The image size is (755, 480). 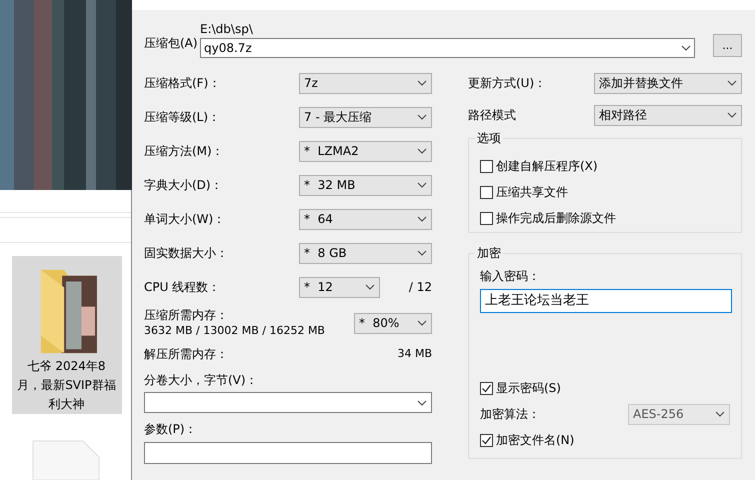 What do you see at coordinates (183, 117) in the screenshot?
I see `field-label: 压缩等级(L)：` at bounding box center [183, 117].